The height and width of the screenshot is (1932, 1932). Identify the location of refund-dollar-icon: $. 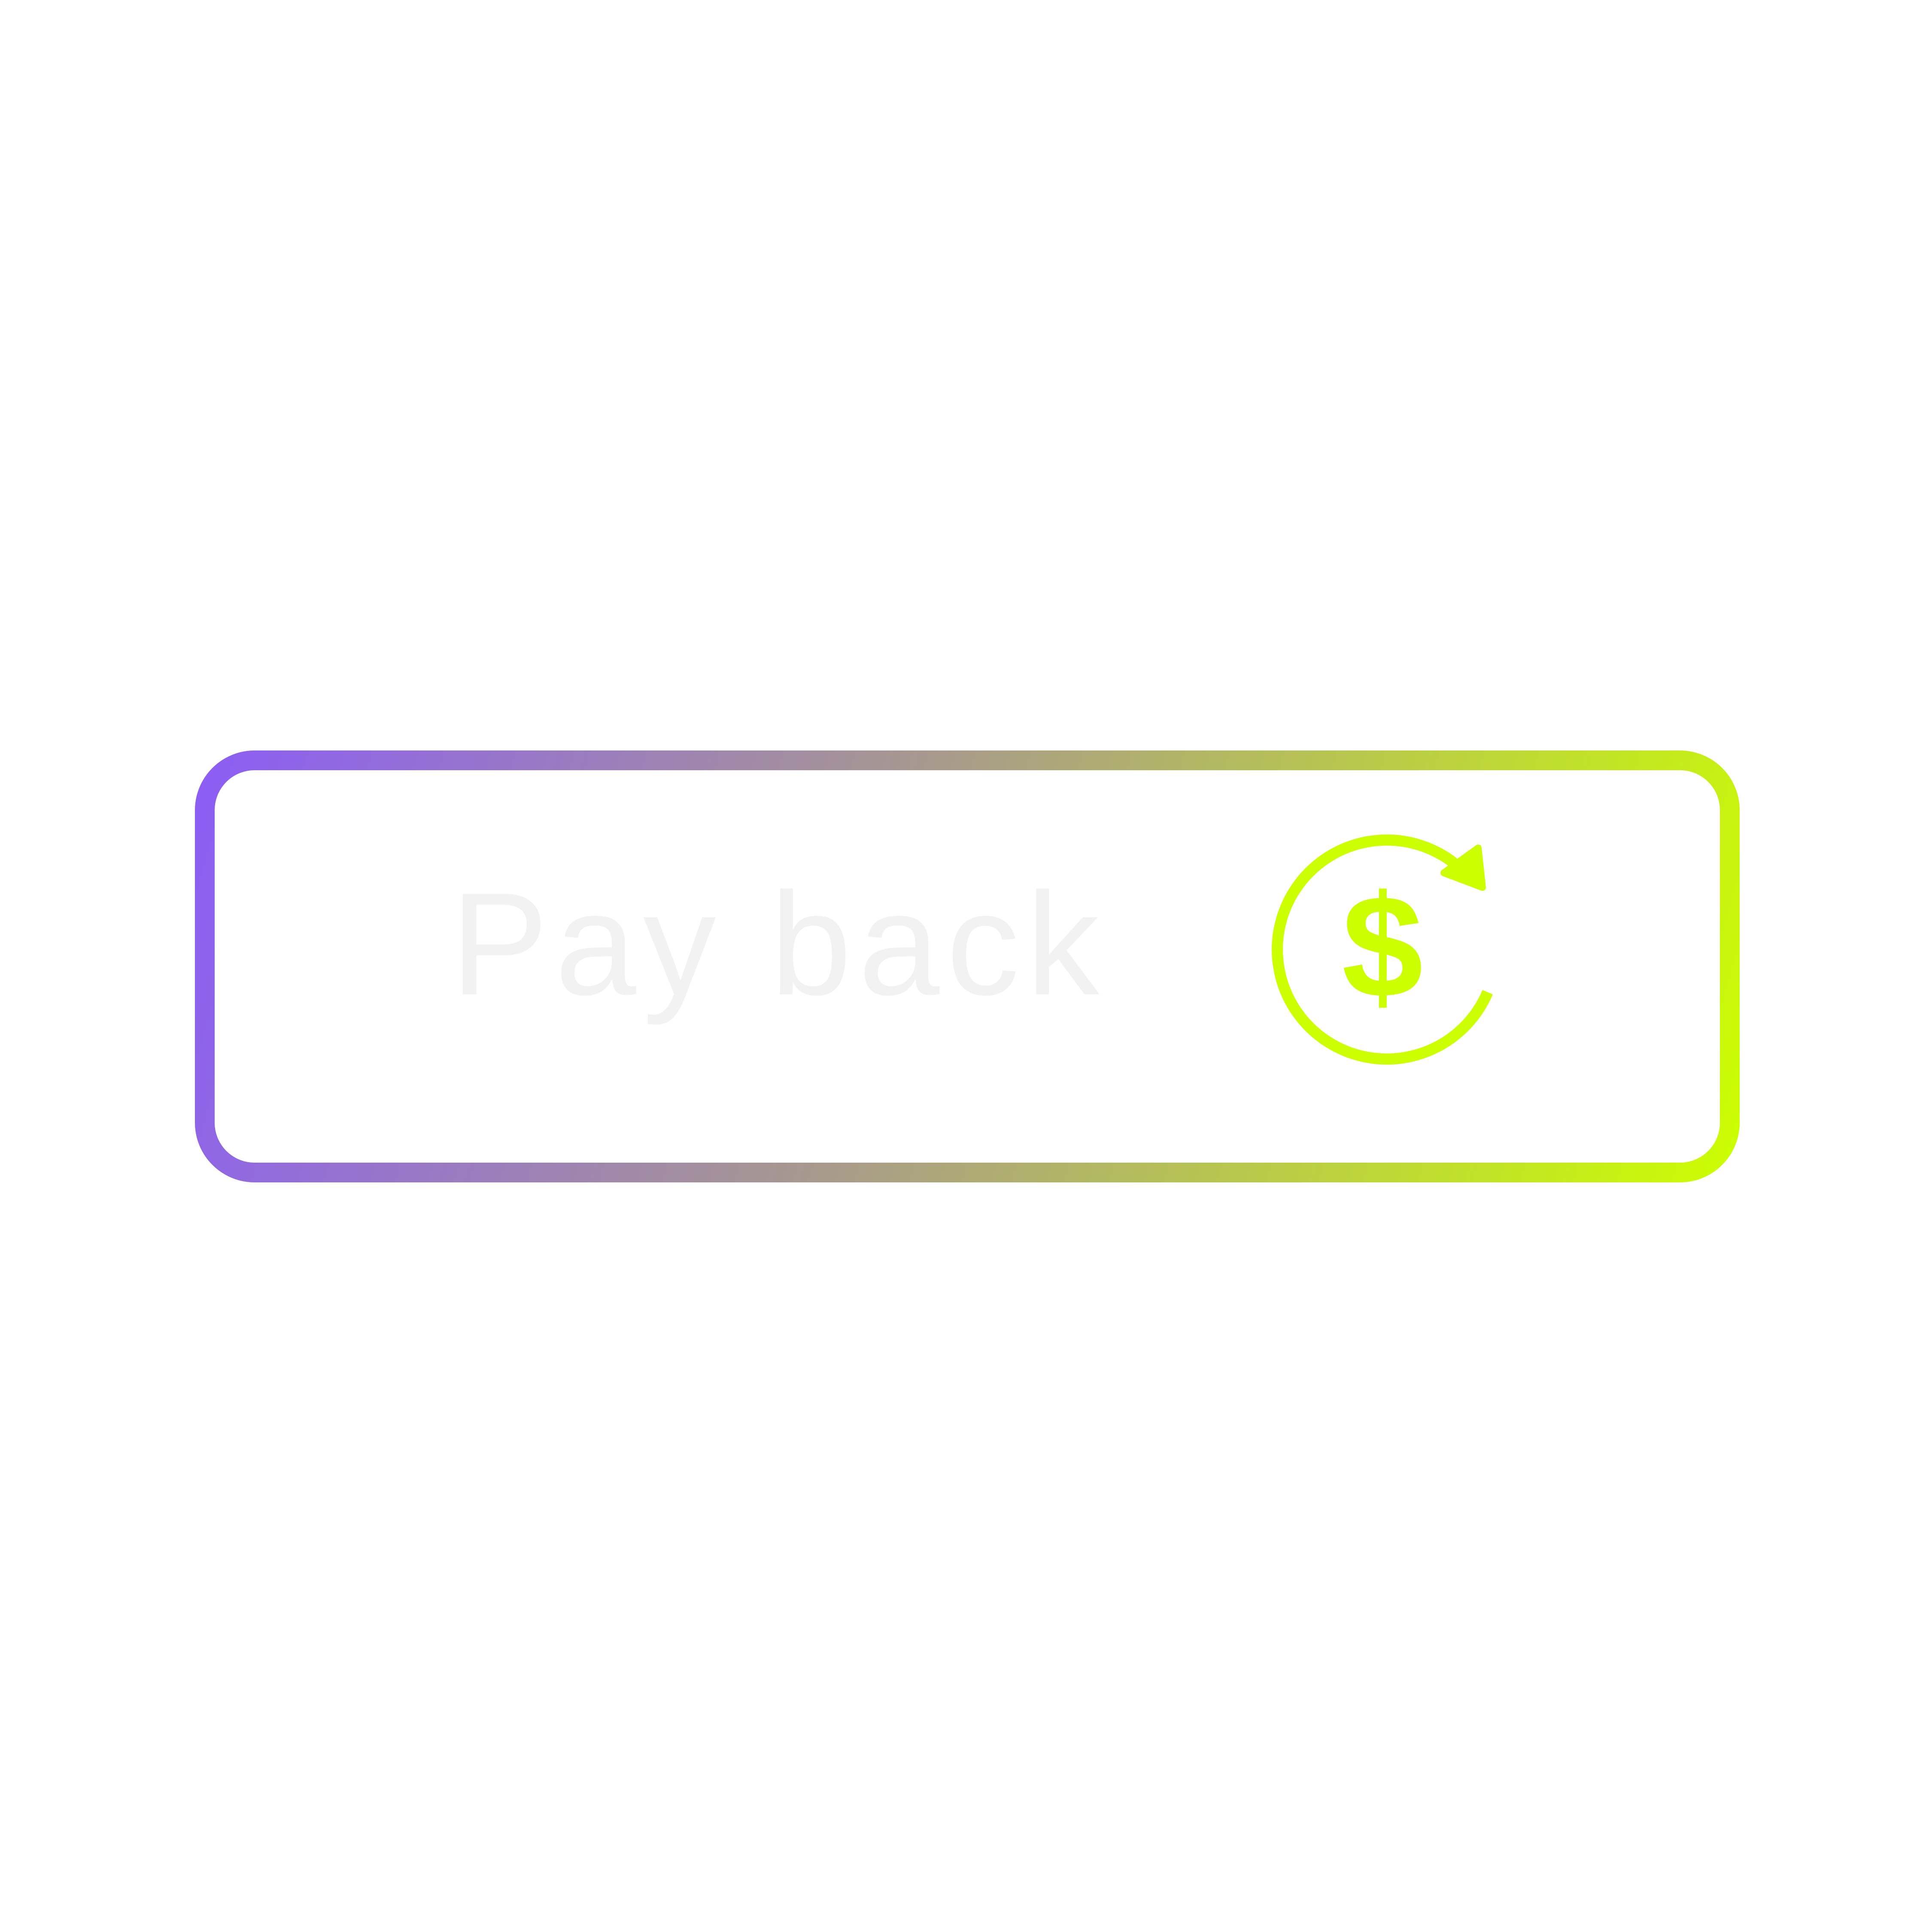
(1379, 955).